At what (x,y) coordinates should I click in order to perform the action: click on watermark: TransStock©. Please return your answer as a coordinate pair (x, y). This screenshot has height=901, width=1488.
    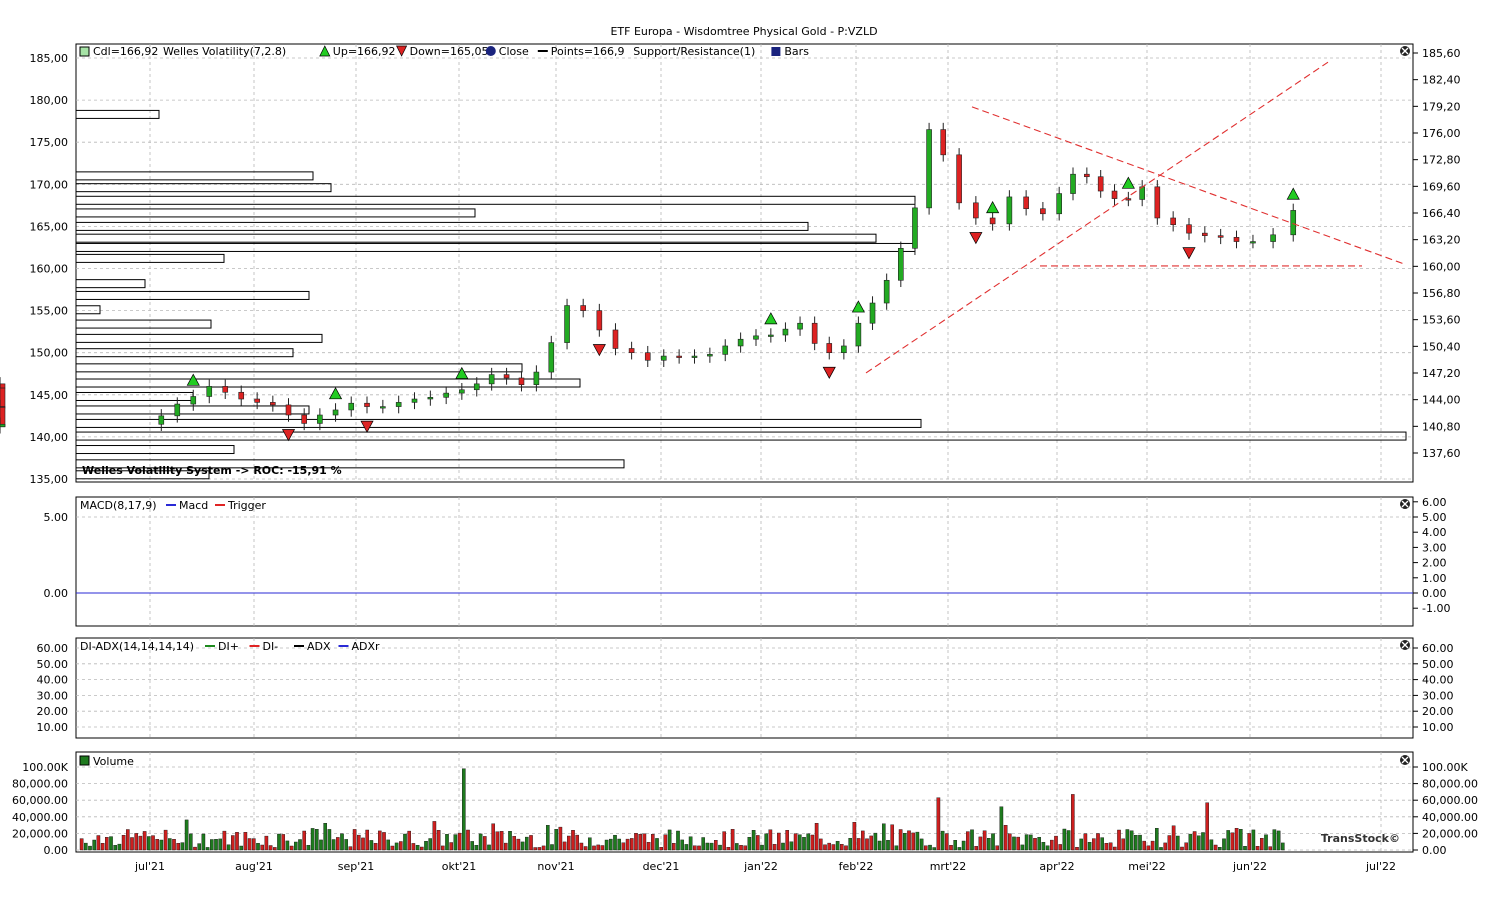
    Looking at the image, I should click on (1360, 838).